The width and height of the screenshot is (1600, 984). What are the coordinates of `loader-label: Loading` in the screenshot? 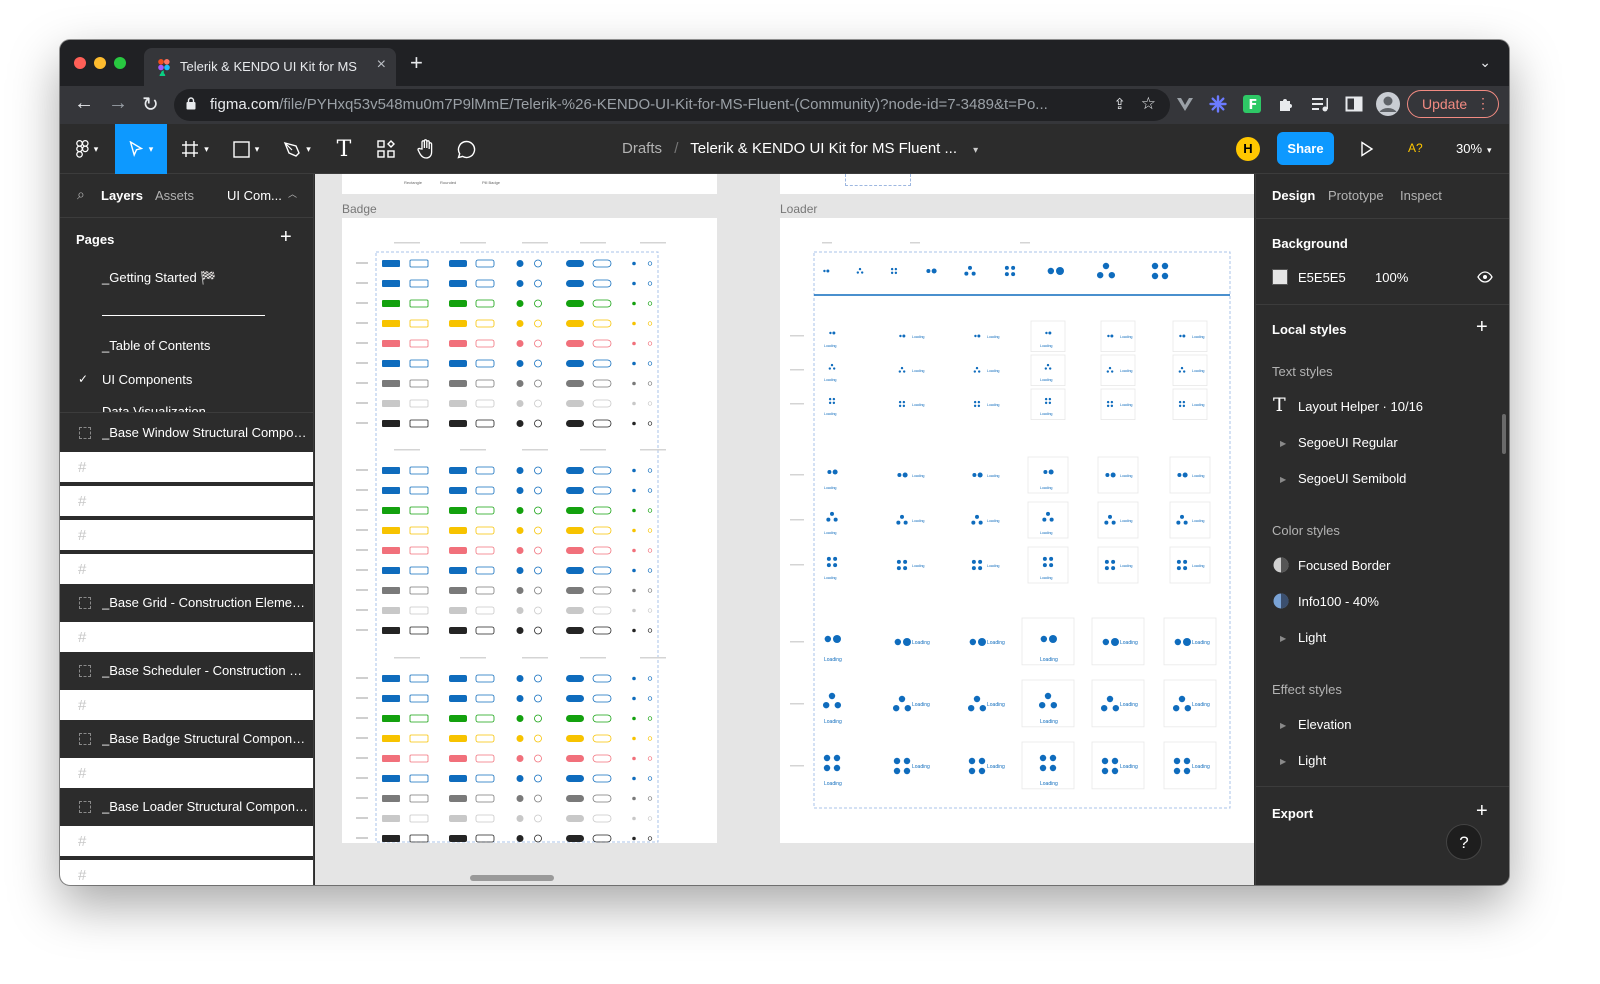 It's located at (1201, 643).